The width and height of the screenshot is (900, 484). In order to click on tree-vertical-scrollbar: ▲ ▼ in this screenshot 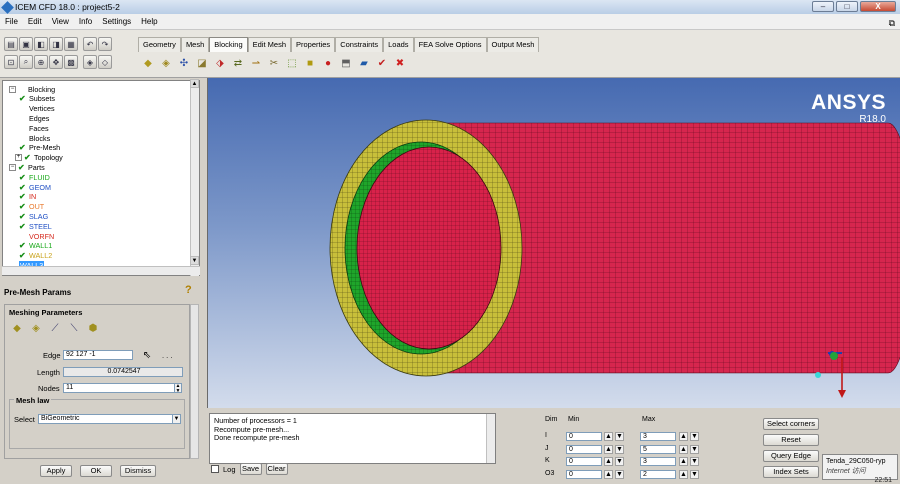, I will do `click(194, 177)`.